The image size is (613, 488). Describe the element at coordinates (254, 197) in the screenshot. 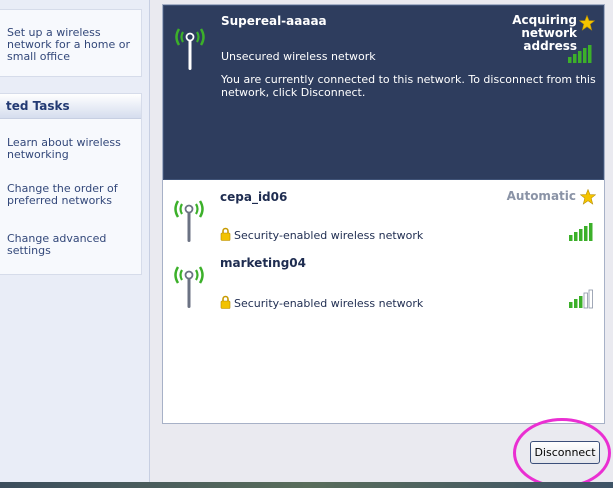

I see `network-name: cepa_id06` at that location.